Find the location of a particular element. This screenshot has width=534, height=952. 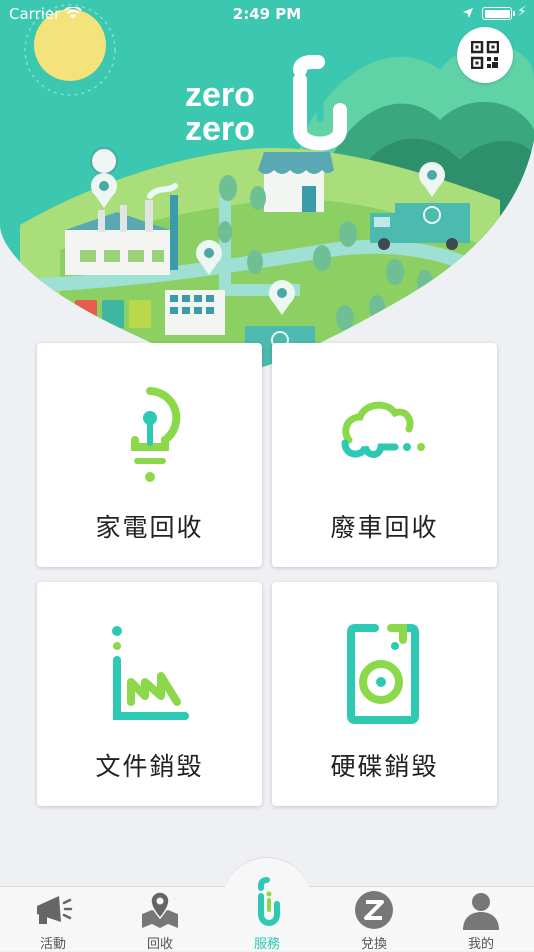

service-card-disk: 硬碟銷毀 is located at coordinates (384, 694).